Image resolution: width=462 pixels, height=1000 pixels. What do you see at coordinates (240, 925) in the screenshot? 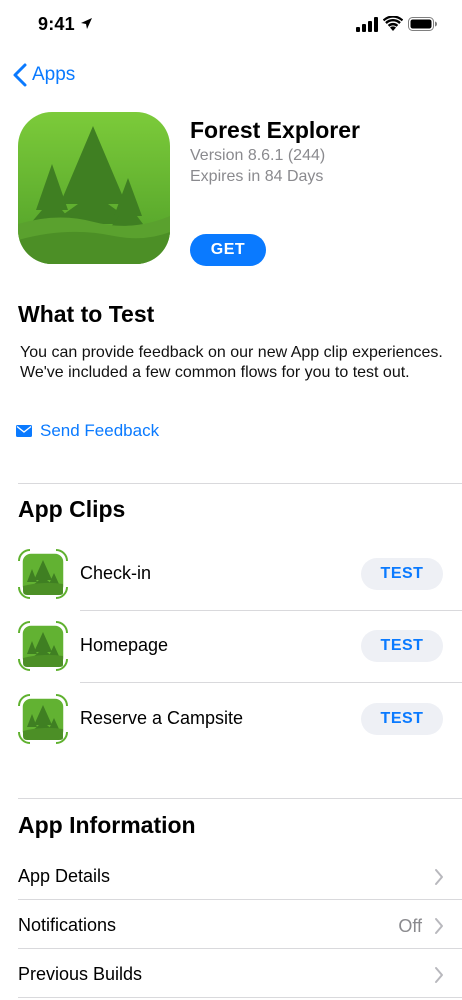
I see `info-row-notifications: Notifications Off` at bounding box center [240, 925].